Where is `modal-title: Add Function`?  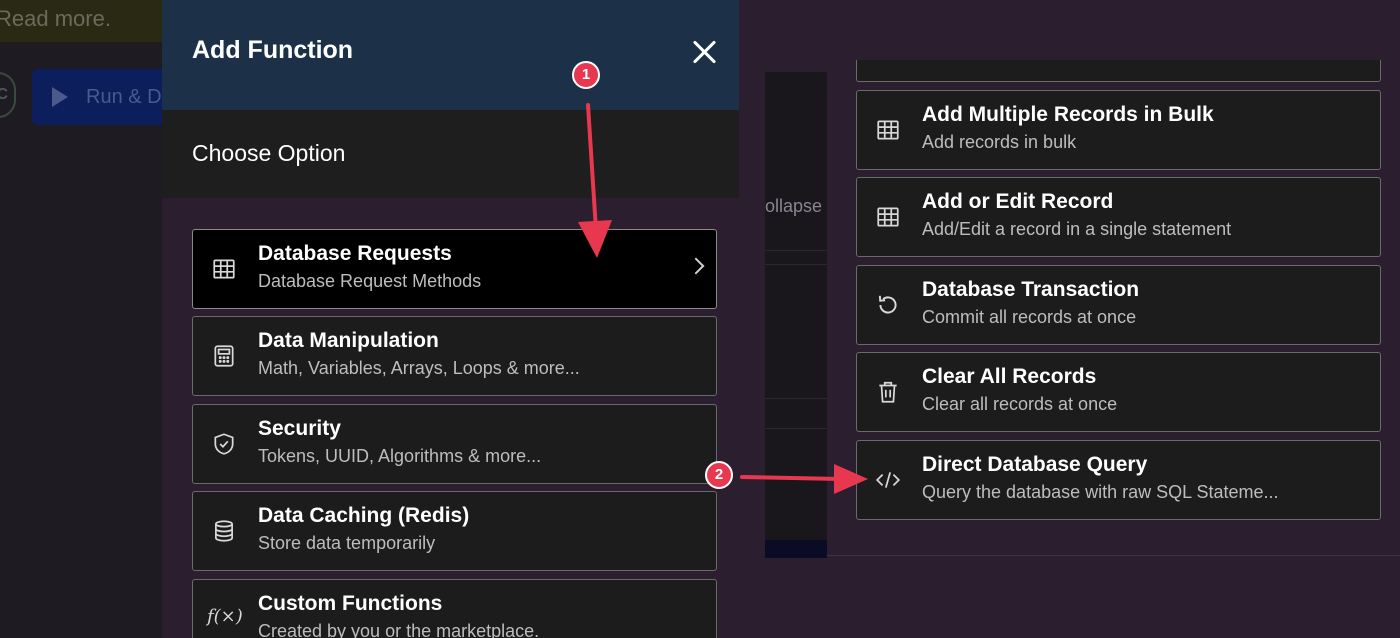
modal-title: Add Function is located at coordinates (273, 50).